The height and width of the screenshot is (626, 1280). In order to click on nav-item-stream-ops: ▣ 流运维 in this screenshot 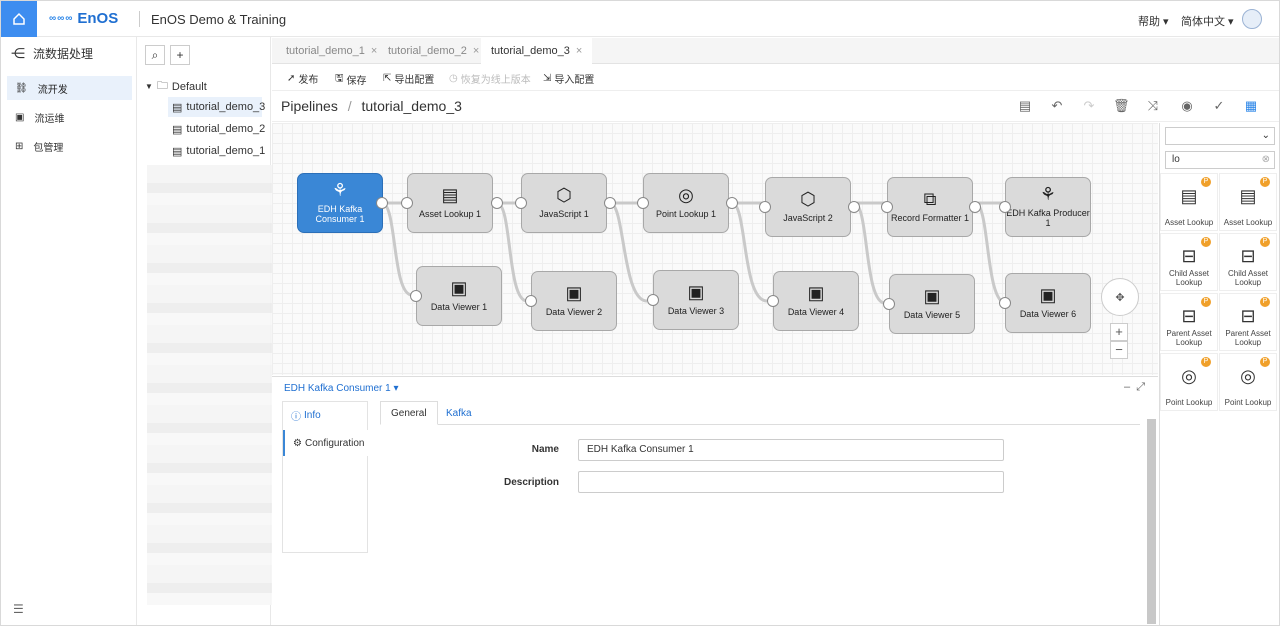, I will do `click(69, 117)`.